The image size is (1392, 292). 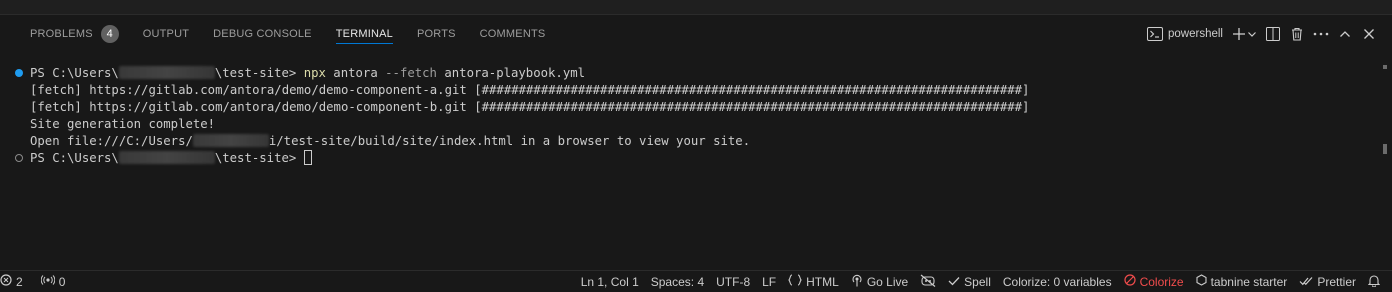 I want to click on tab-comments: COMMENTS, so click(x=513, y=34).